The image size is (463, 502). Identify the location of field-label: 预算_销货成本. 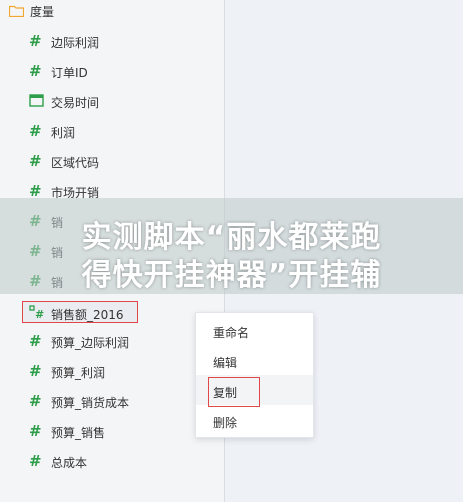
(90, 403).